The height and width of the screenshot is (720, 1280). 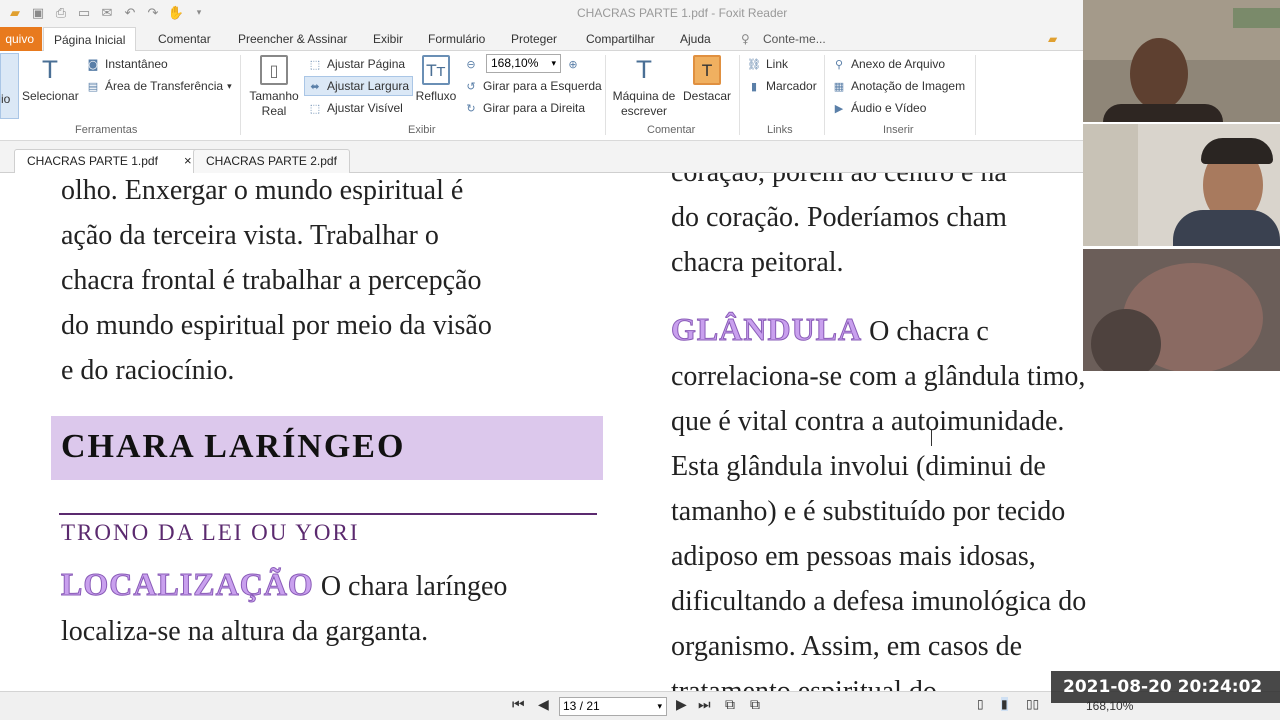 What do you see at coordinates (980, 704) in the screenshot?
I see `single-page-icon: ▯` at bounding box center [980, 704].